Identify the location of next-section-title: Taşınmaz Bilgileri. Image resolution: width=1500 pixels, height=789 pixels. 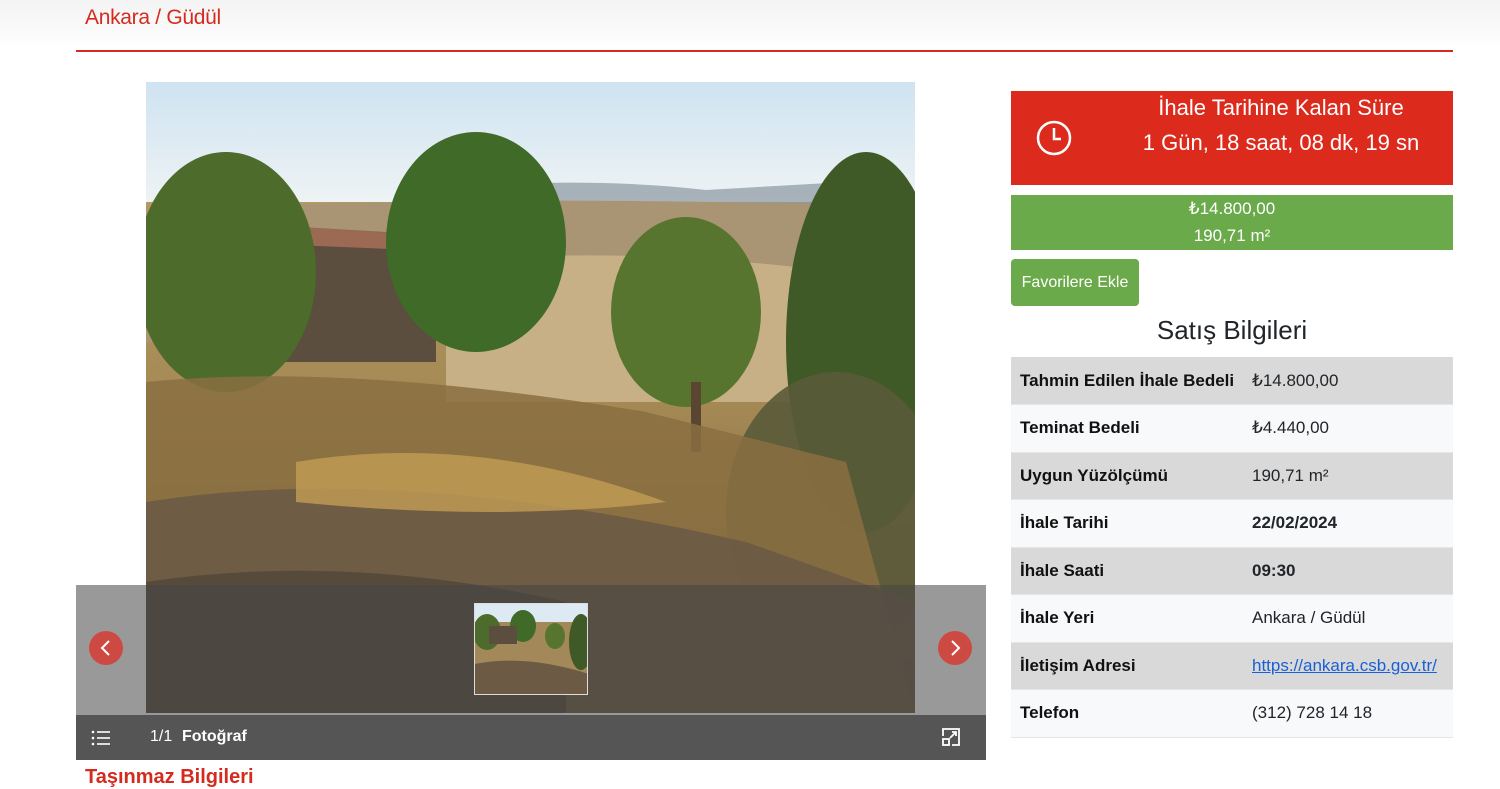
(169, 777).